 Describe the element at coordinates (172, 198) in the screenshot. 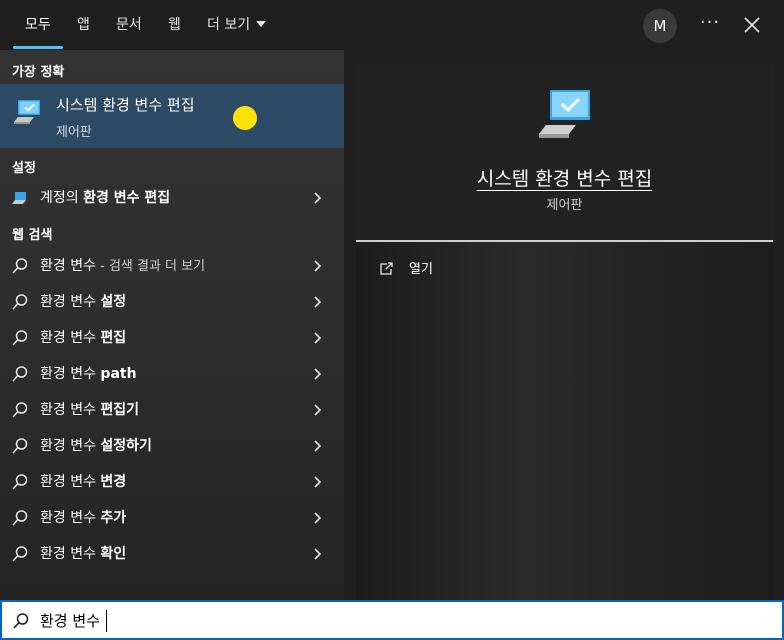

I see `settings-item-account-env: 계정의 환경 변수 편집` at that location.